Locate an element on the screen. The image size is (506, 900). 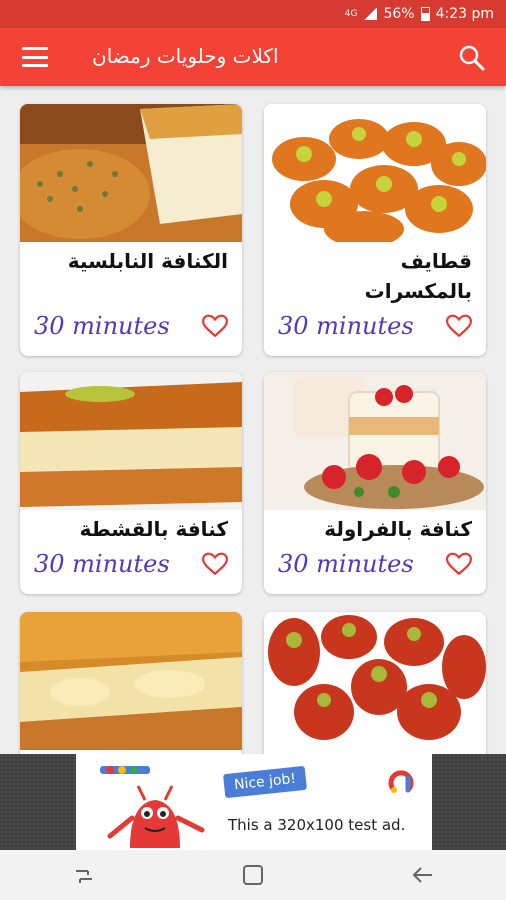
ad-mascot-image is located at coordinates (152, 807).